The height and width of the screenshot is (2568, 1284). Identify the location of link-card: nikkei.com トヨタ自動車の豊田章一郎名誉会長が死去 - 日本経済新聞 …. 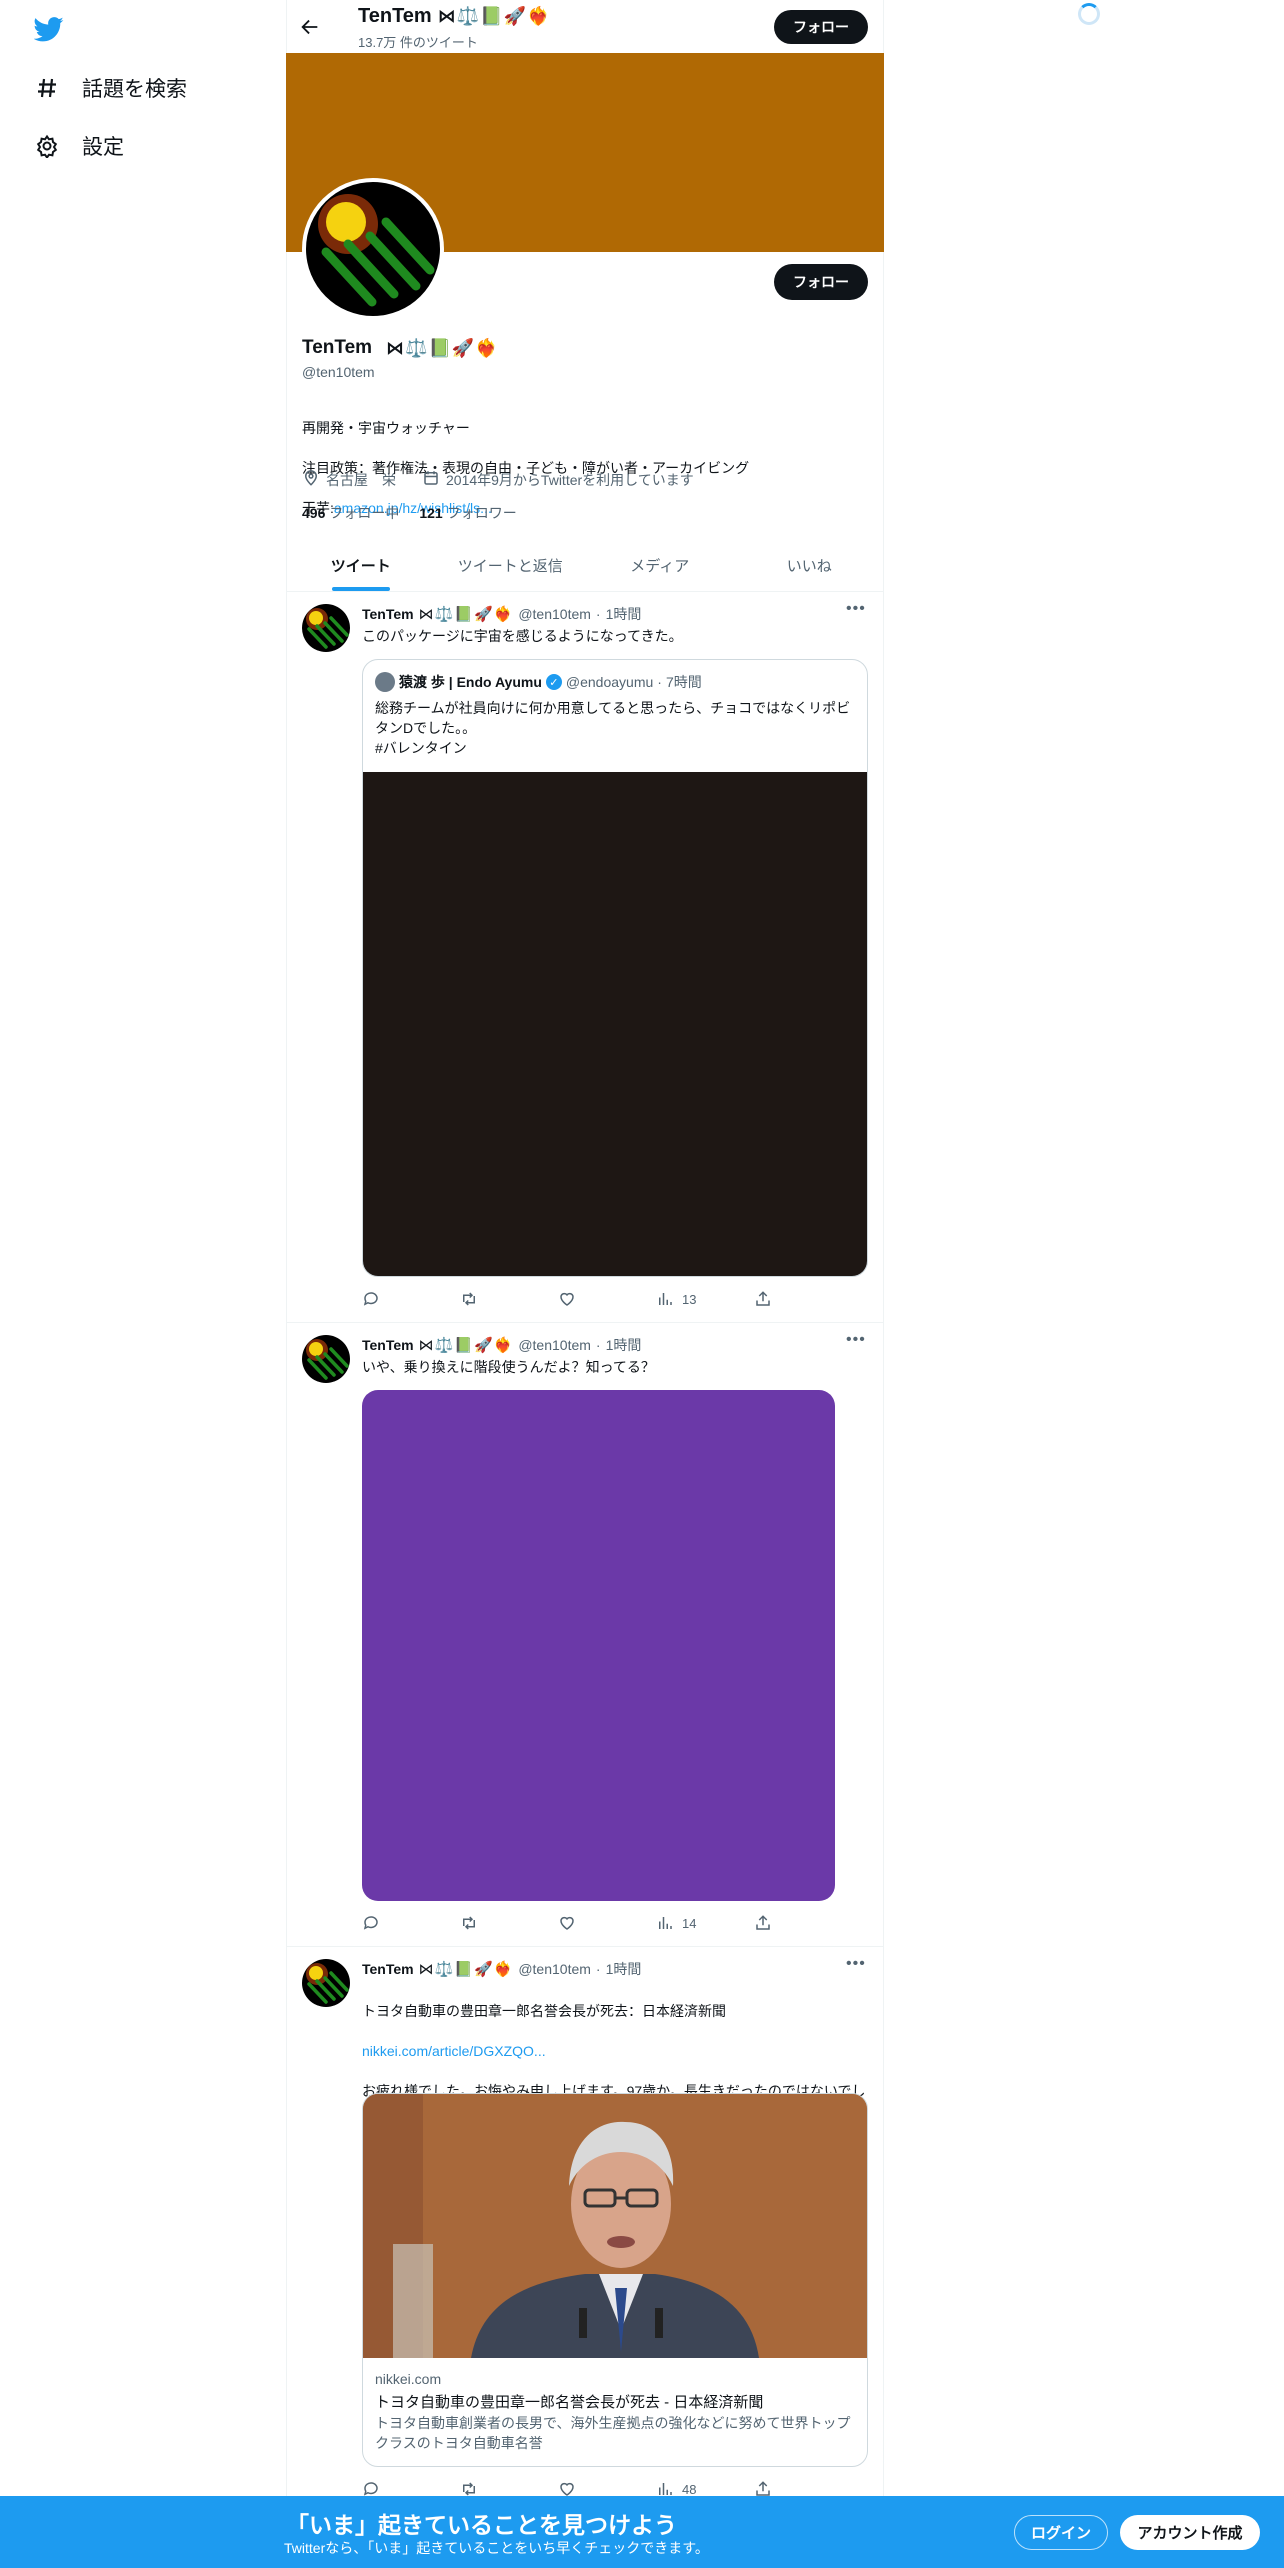
(615, 2280).